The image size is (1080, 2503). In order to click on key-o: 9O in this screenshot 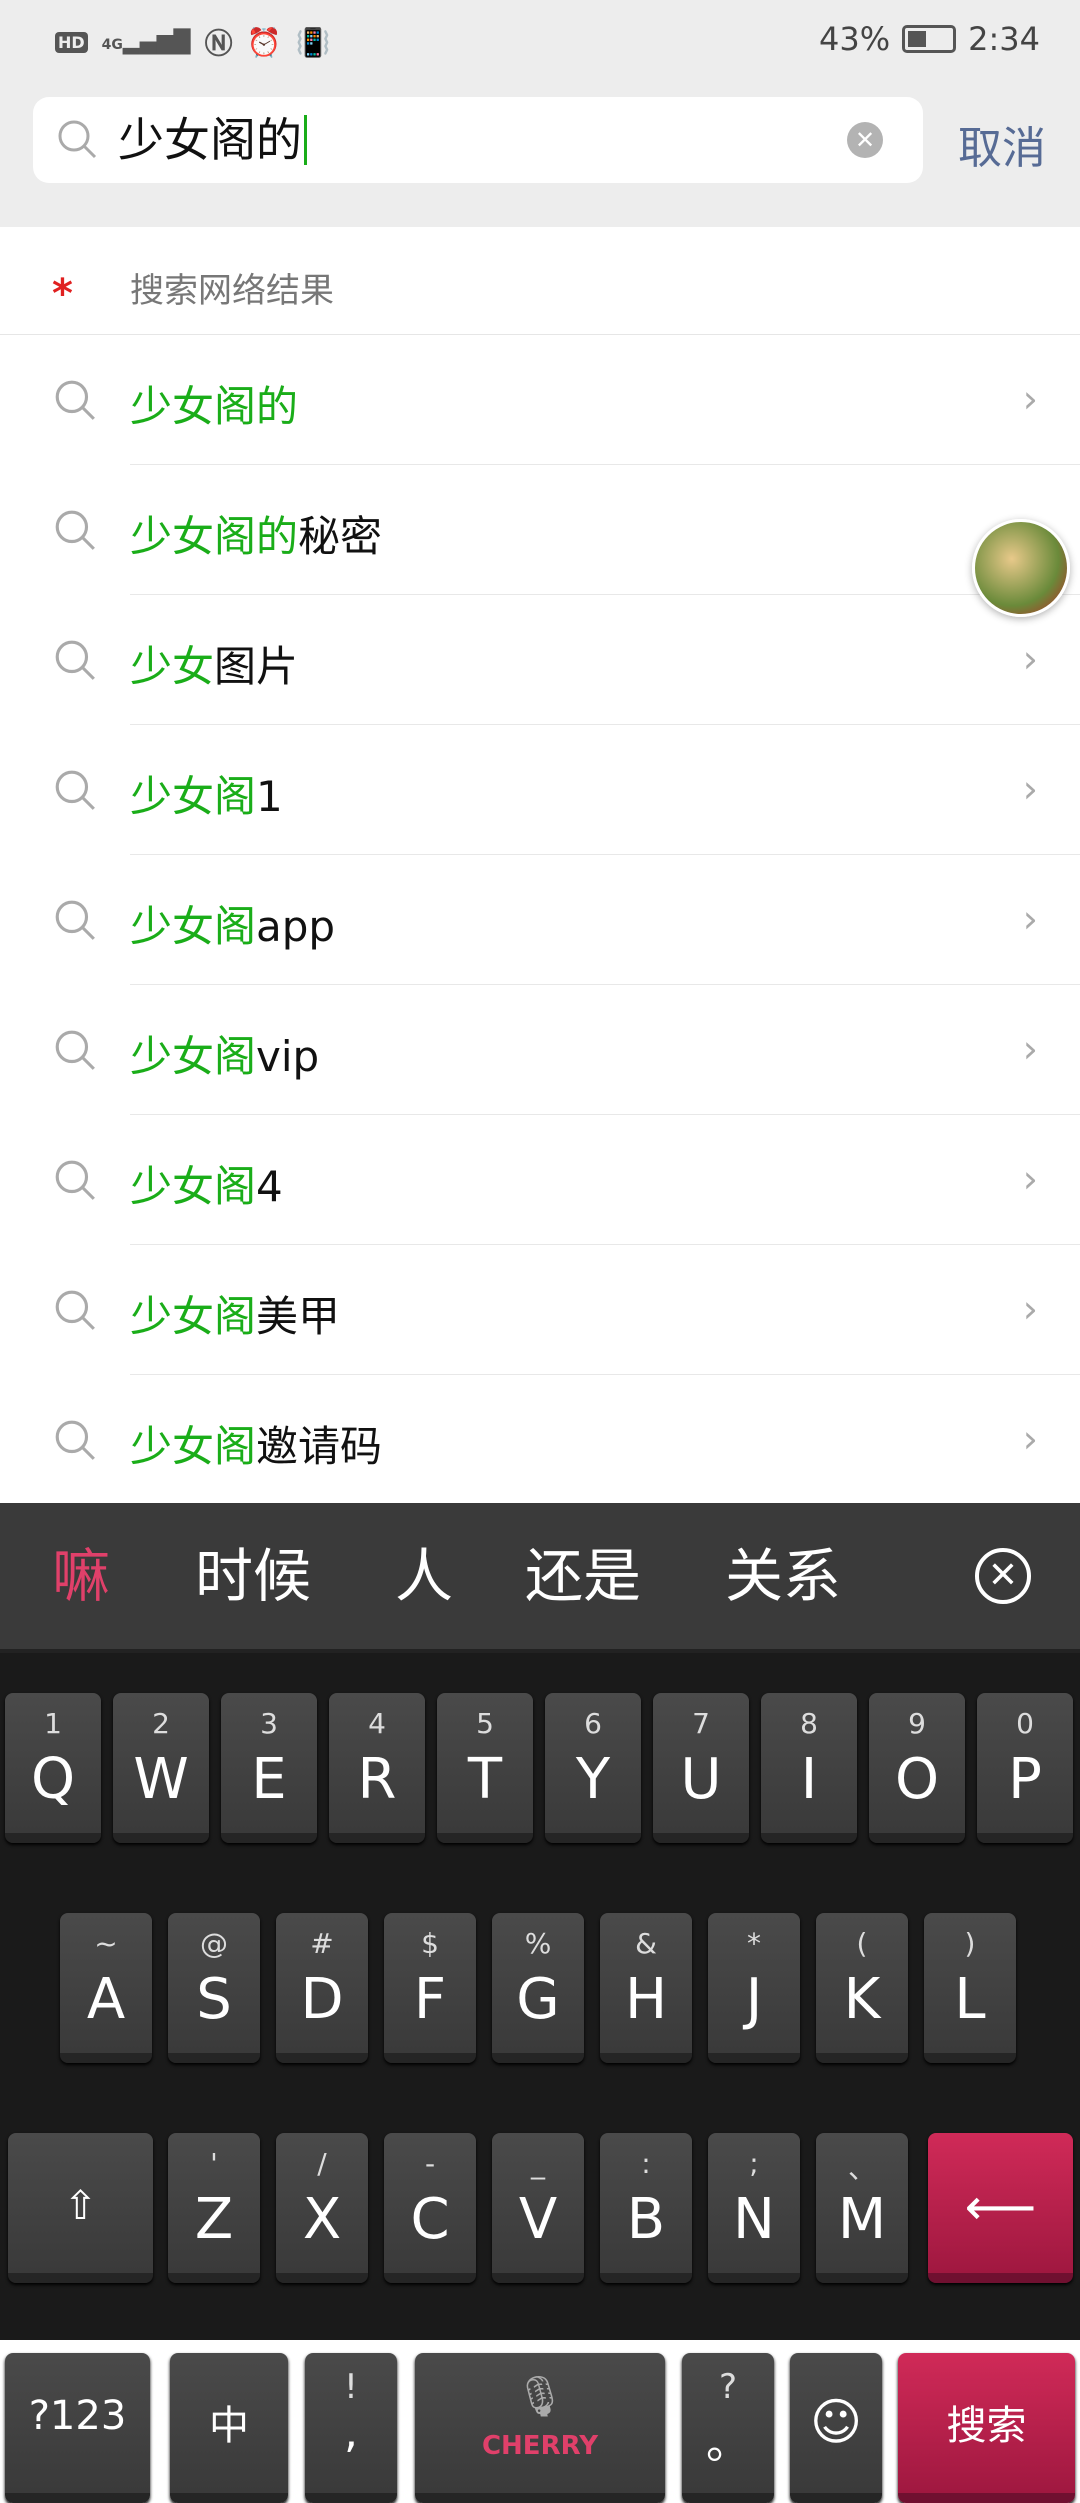, I will do `click(917, 1768)`.